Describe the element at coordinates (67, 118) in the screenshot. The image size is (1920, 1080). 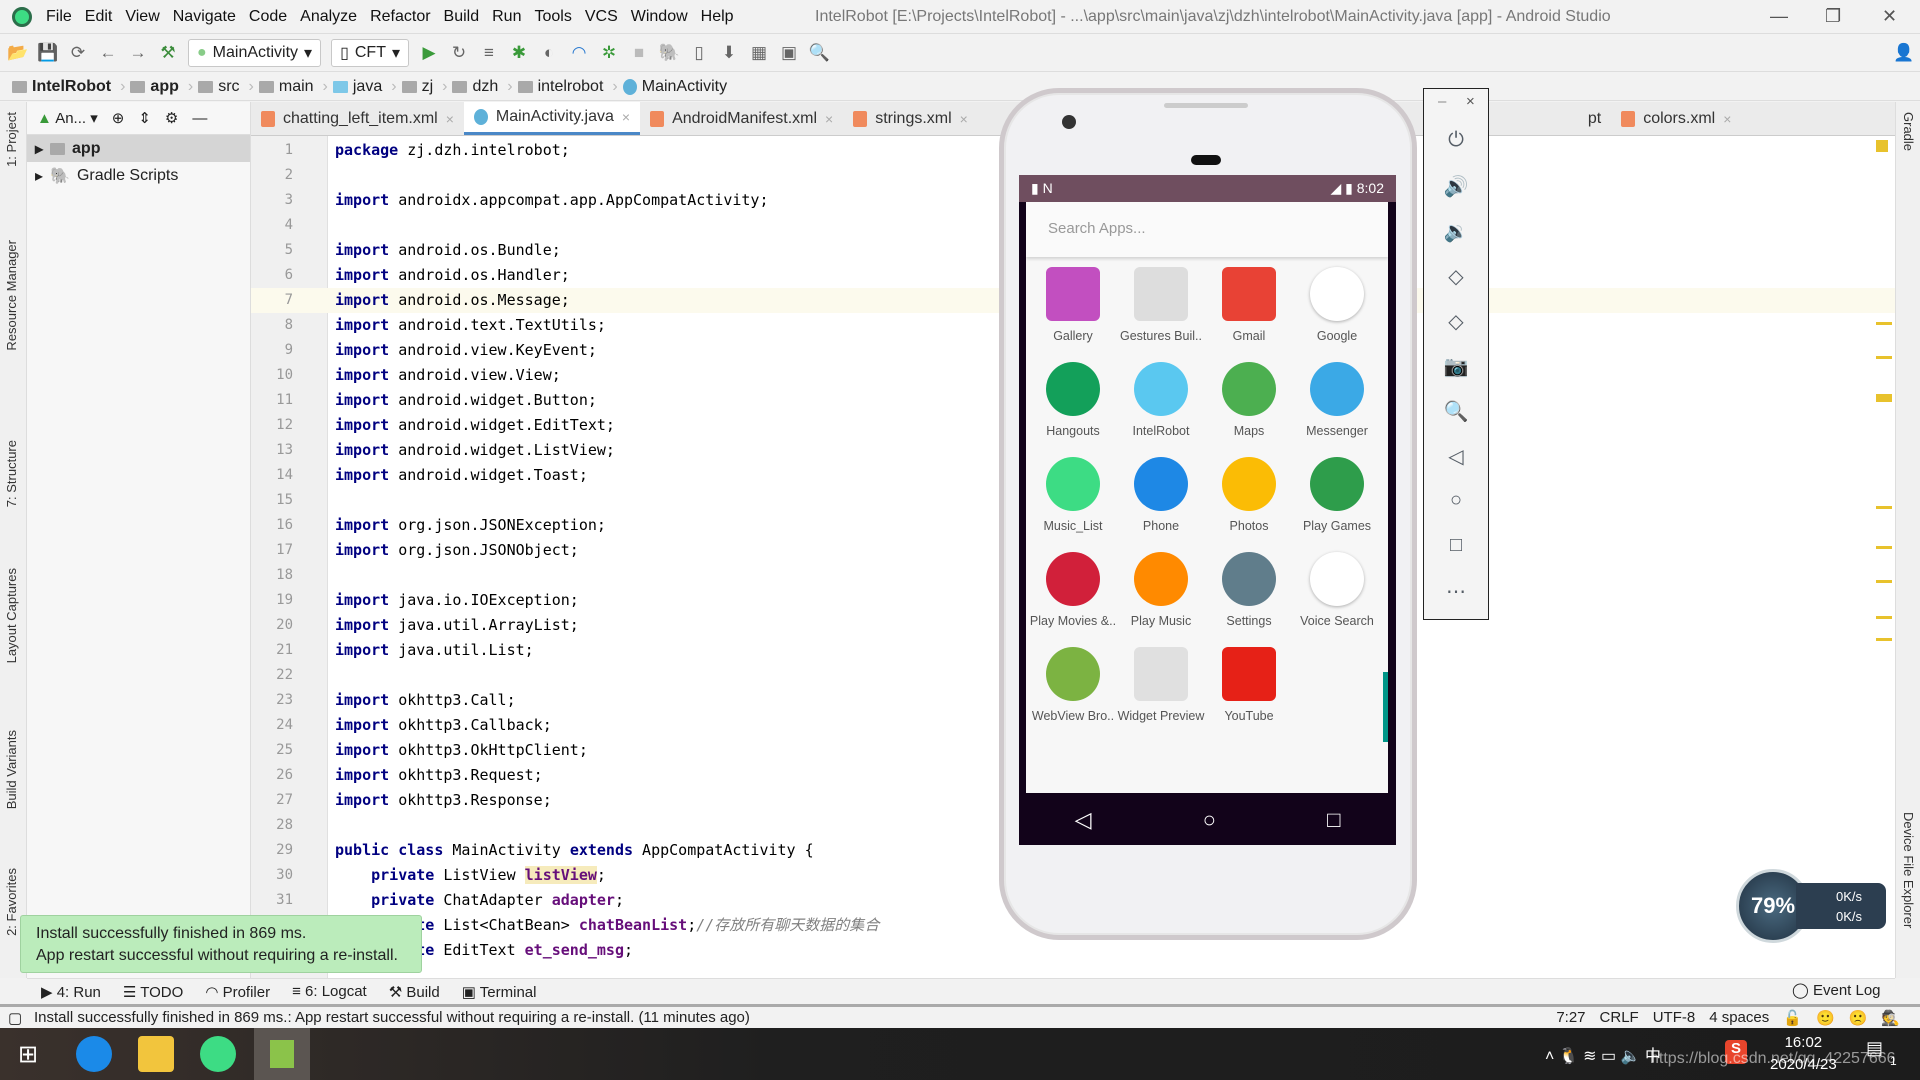
I see `project-view-select: ▲ An... ▾` at that location.